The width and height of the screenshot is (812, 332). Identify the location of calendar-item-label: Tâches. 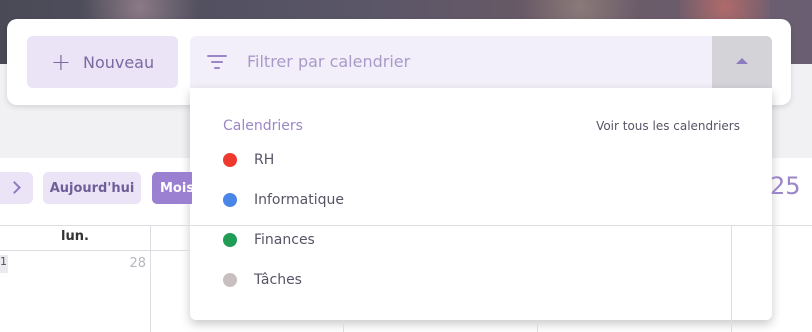
(278, 280).